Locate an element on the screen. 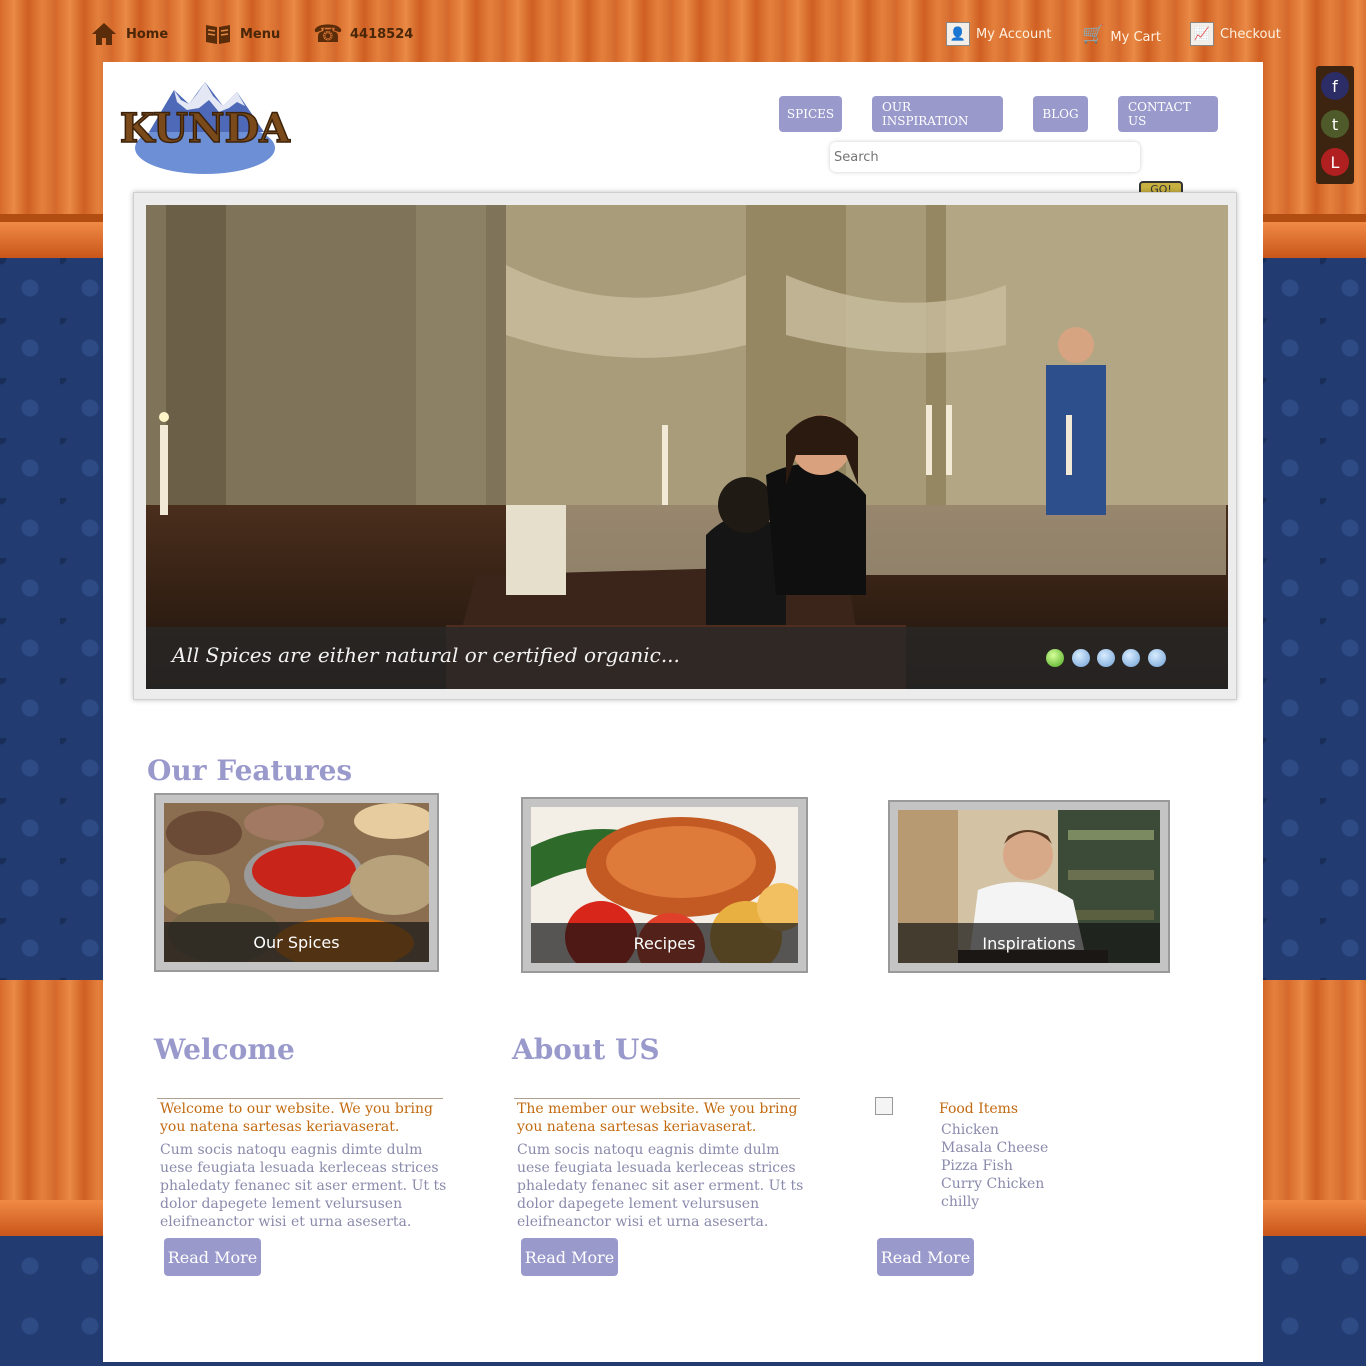 The image size is (1366, 1366). kunda-logo: KUNDA is located at coordinates (205, 126).